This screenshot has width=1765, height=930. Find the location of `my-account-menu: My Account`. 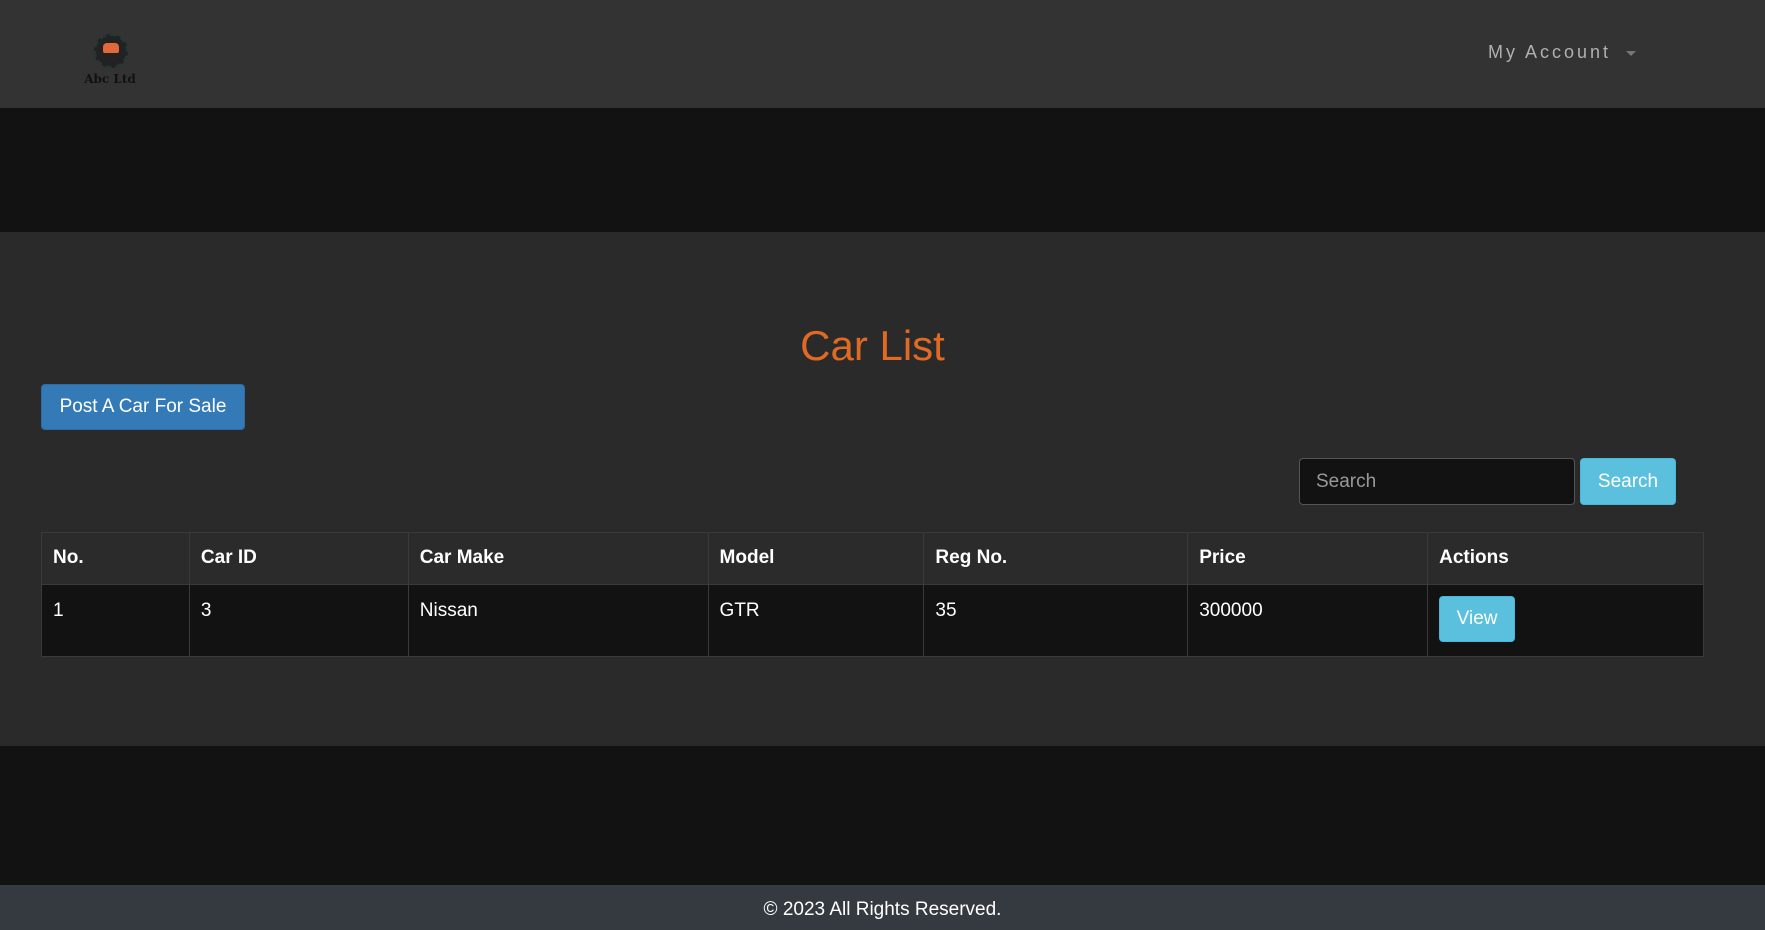

my-account-menu: My Account is located at coordinates (1549, 52).